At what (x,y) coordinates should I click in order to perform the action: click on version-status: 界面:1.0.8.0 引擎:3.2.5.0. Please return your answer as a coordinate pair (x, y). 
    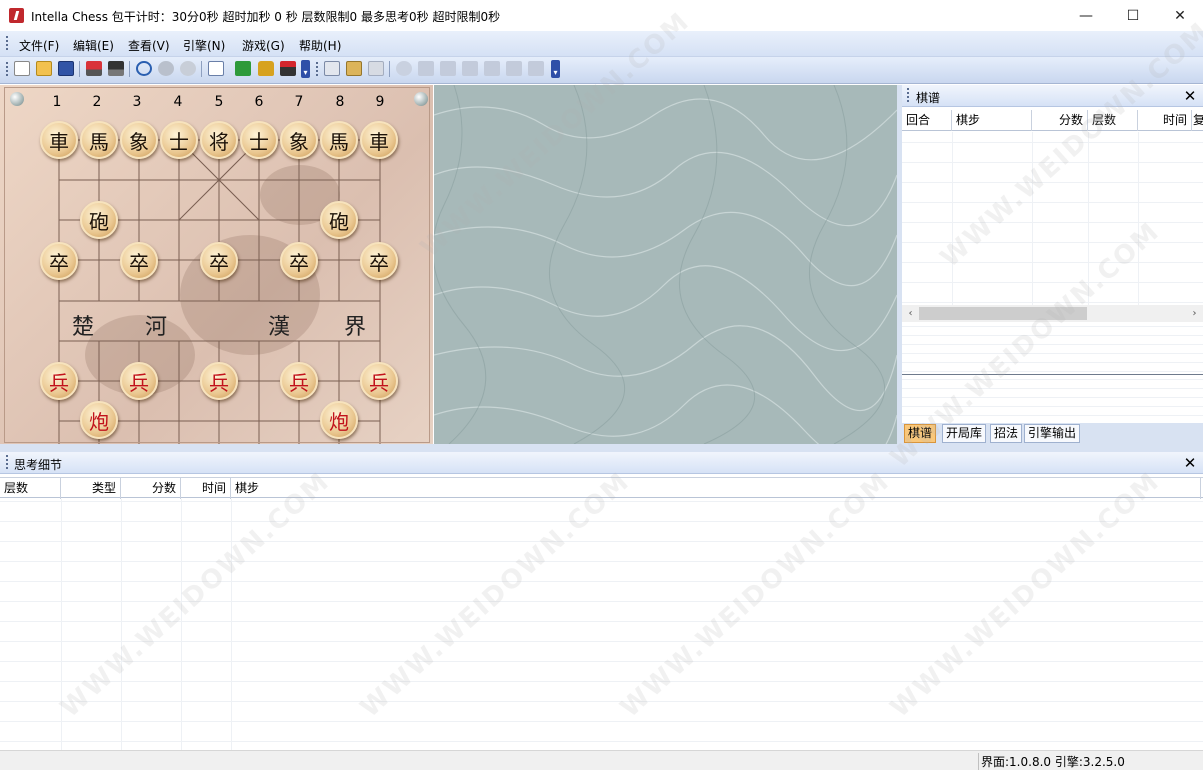
    Looking at the image, I should click on (1051, 761).